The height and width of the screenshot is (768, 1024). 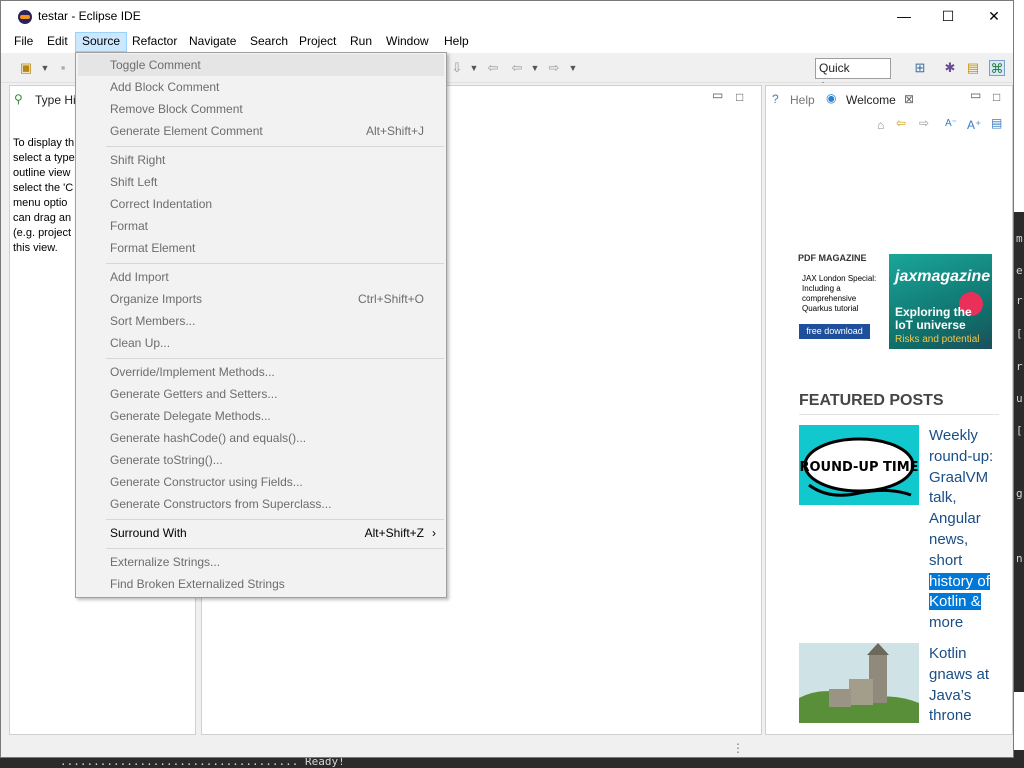 What do you see at coordinates (456, 42) in the screenshot?
I see `menu-help: Help` at bounding box center [456, 42].